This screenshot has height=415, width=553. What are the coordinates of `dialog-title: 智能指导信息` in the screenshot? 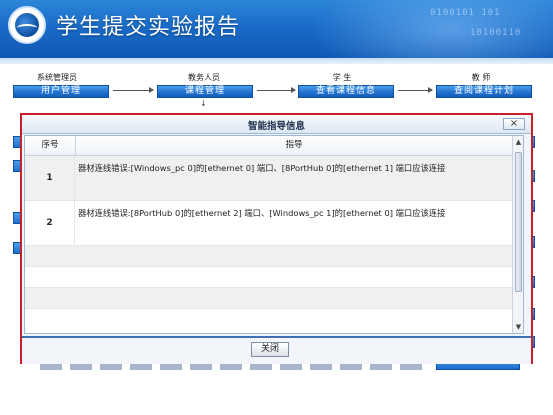 It's located at (276, 126).